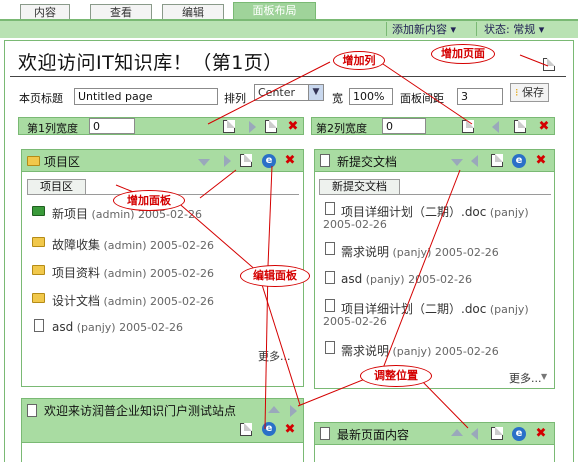 The width and height of the screenshot is (578, 462). Describe the element at coordinates (533, 92) in the screenshot. I see `save-label: 保存` at that location.